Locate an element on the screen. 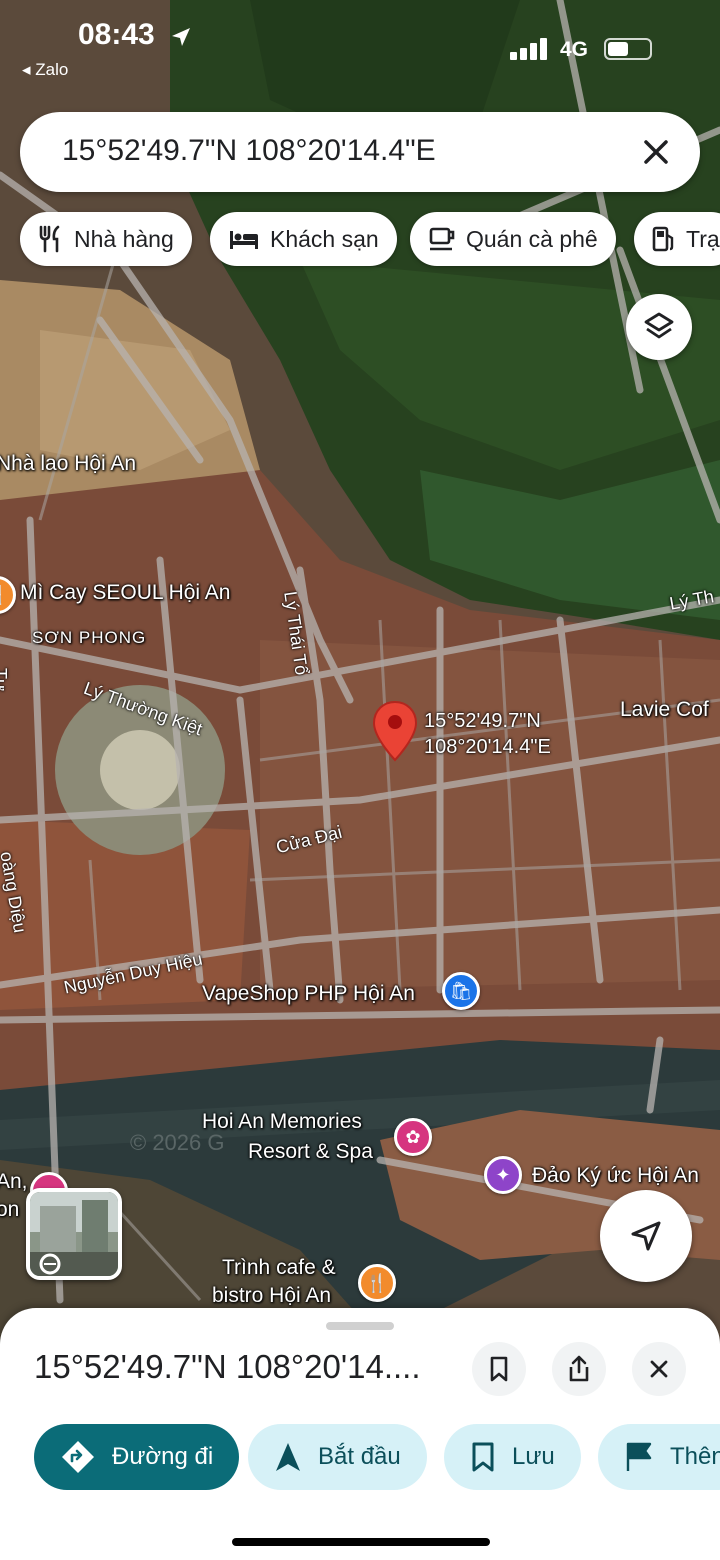  place-label-nha-lao: Nhà lao Hội An is located at coordinates (68, 464).